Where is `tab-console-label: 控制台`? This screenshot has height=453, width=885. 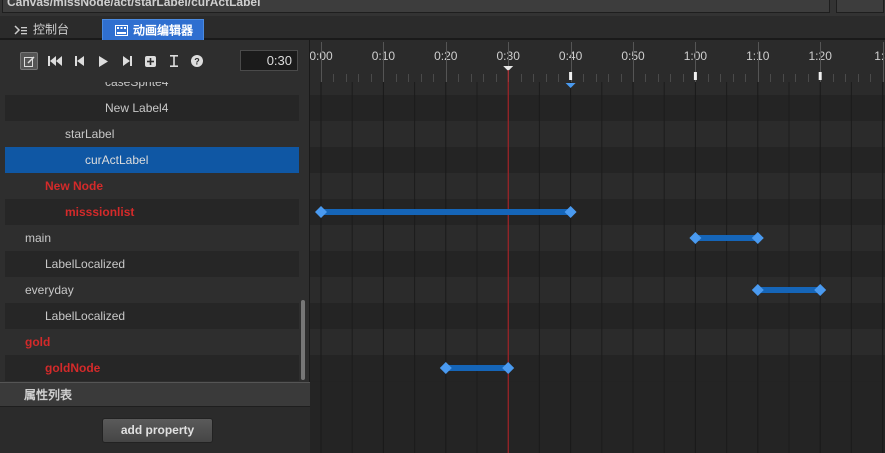
tab-console-label: 控制台 is located at coordinates (51, 29).